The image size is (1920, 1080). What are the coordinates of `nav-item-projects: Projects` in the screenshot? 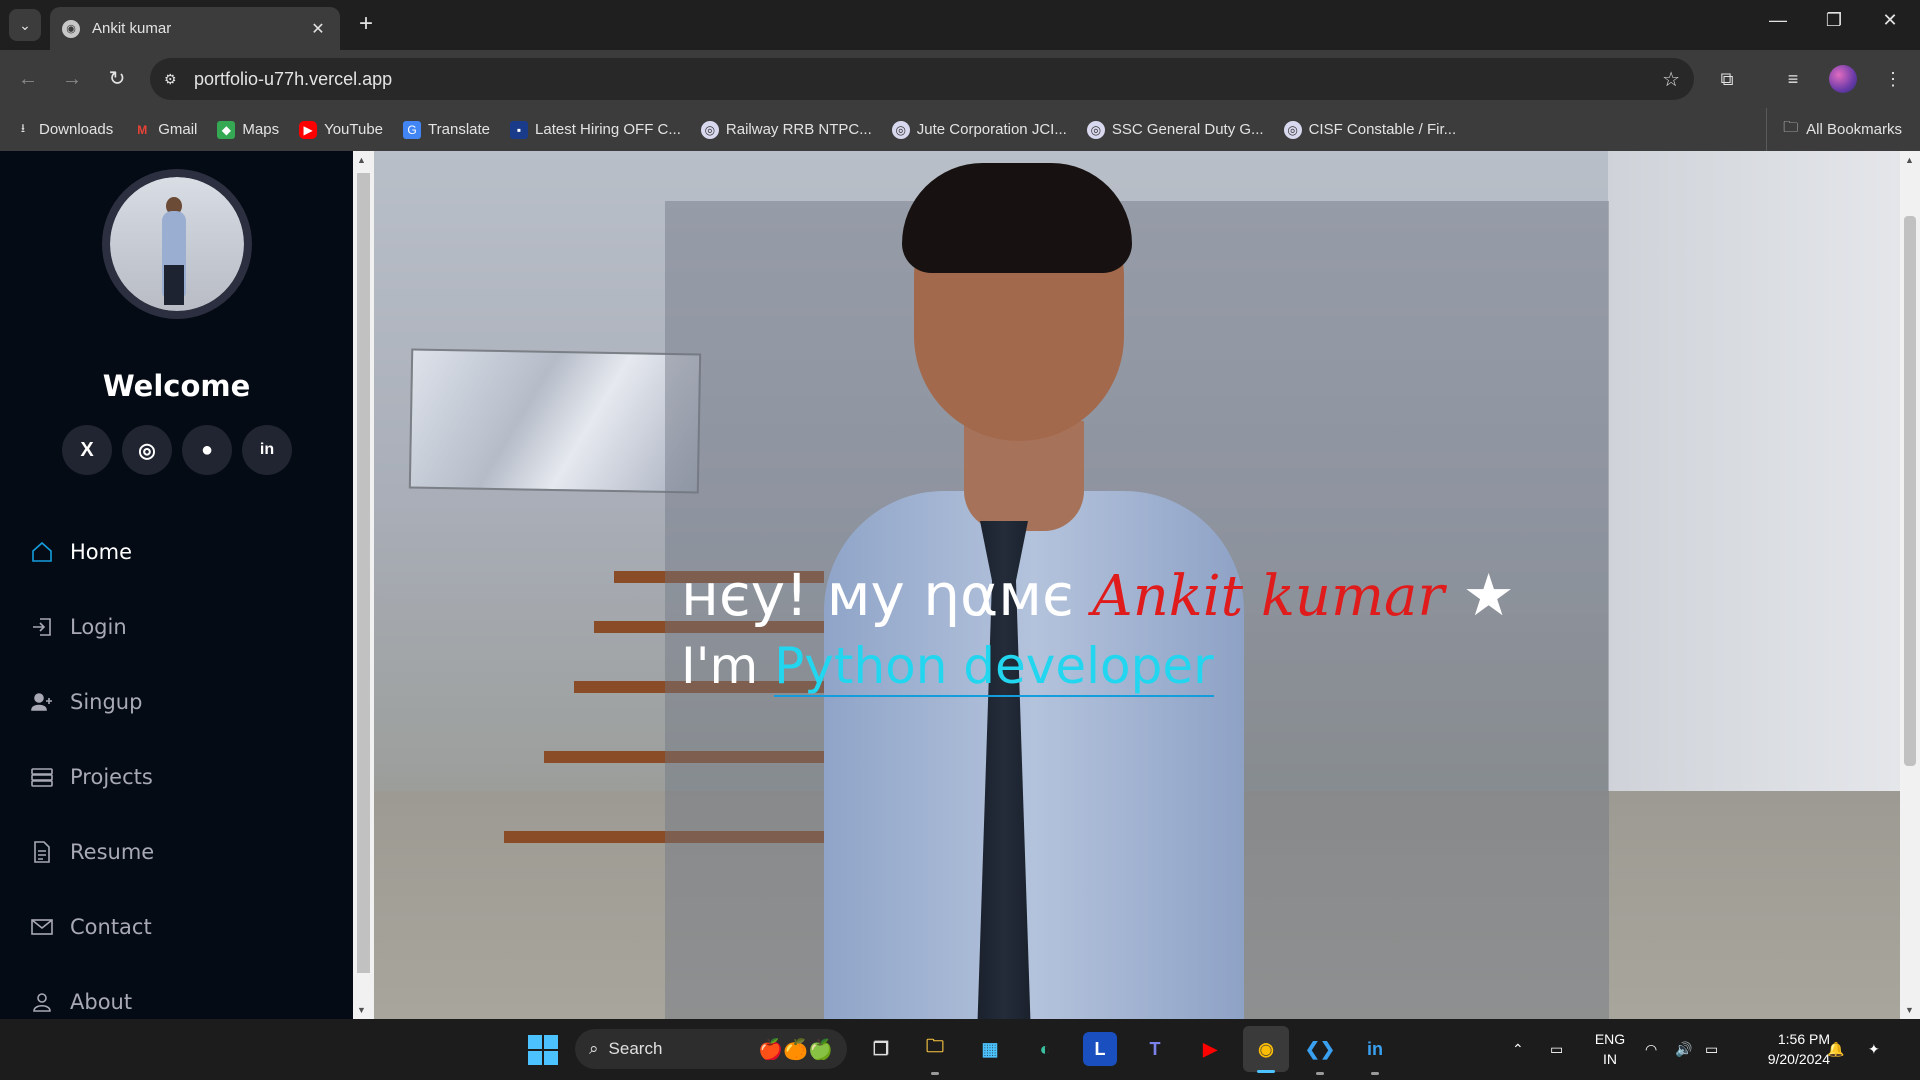 It's located at (92, 776).